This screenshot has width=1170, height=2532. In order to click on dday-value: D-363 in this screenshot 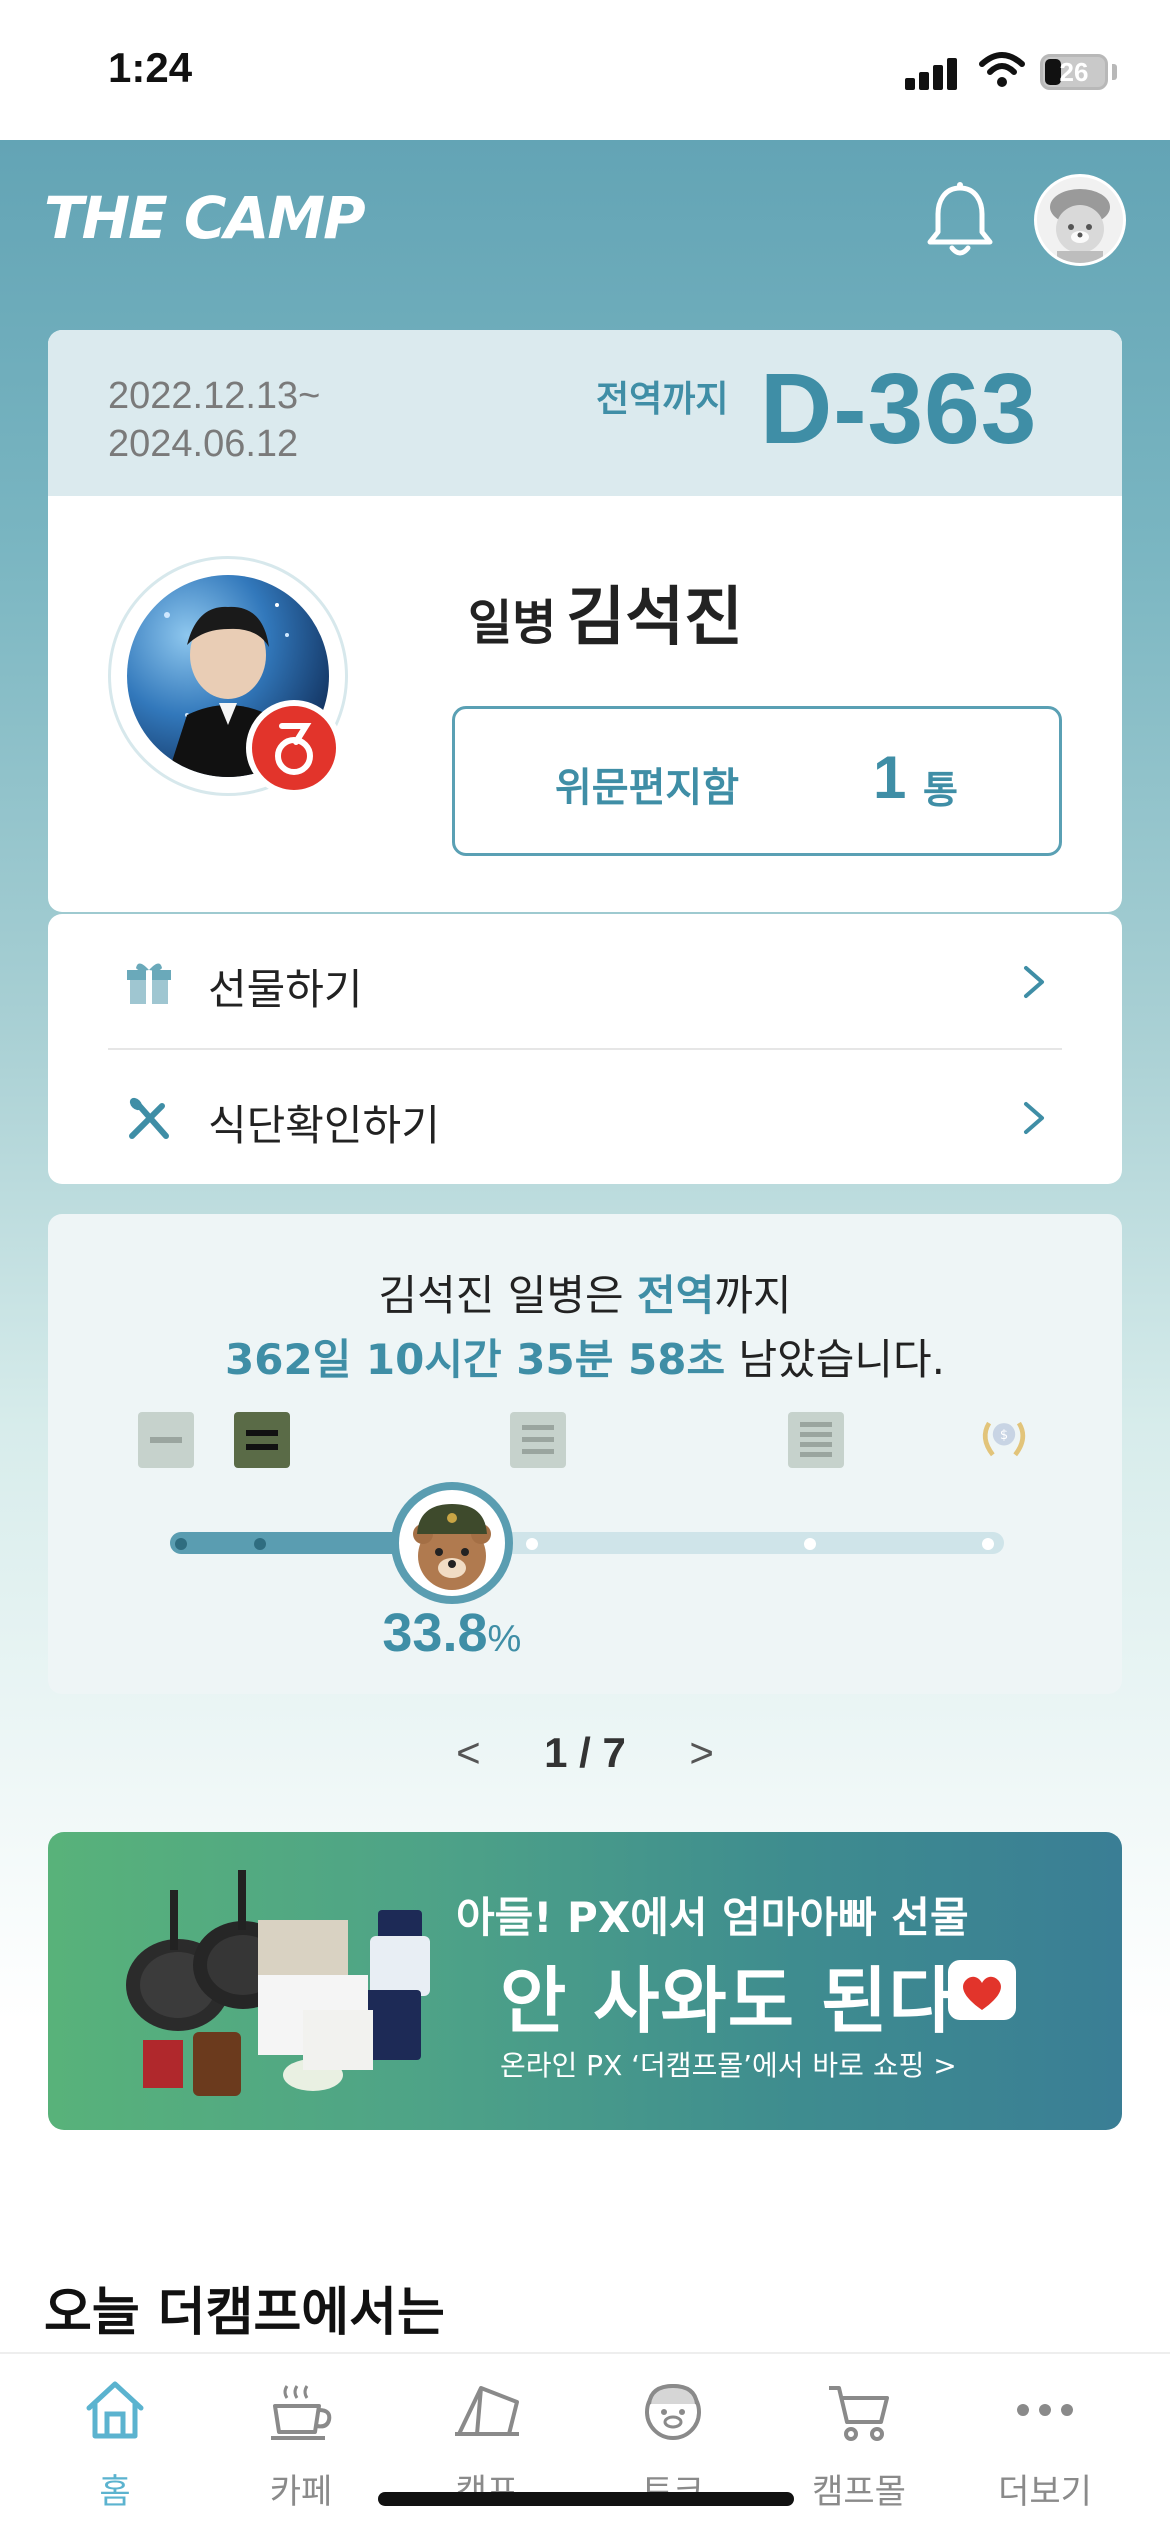, I will do `click(899, 409)`.